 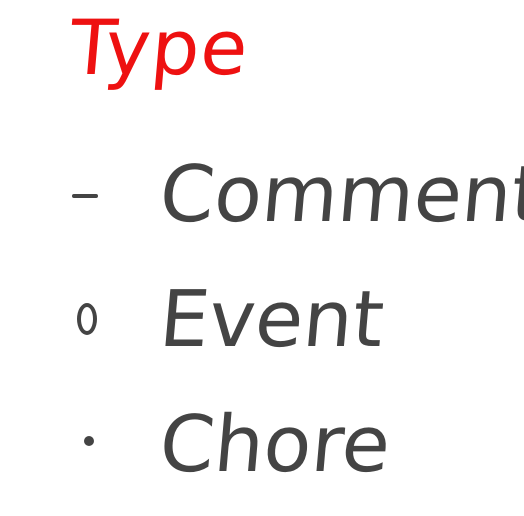 What do you see at coordinates (100, 320) in the screenshot?
I see `circle-icon` at bounding box center [100, 320].